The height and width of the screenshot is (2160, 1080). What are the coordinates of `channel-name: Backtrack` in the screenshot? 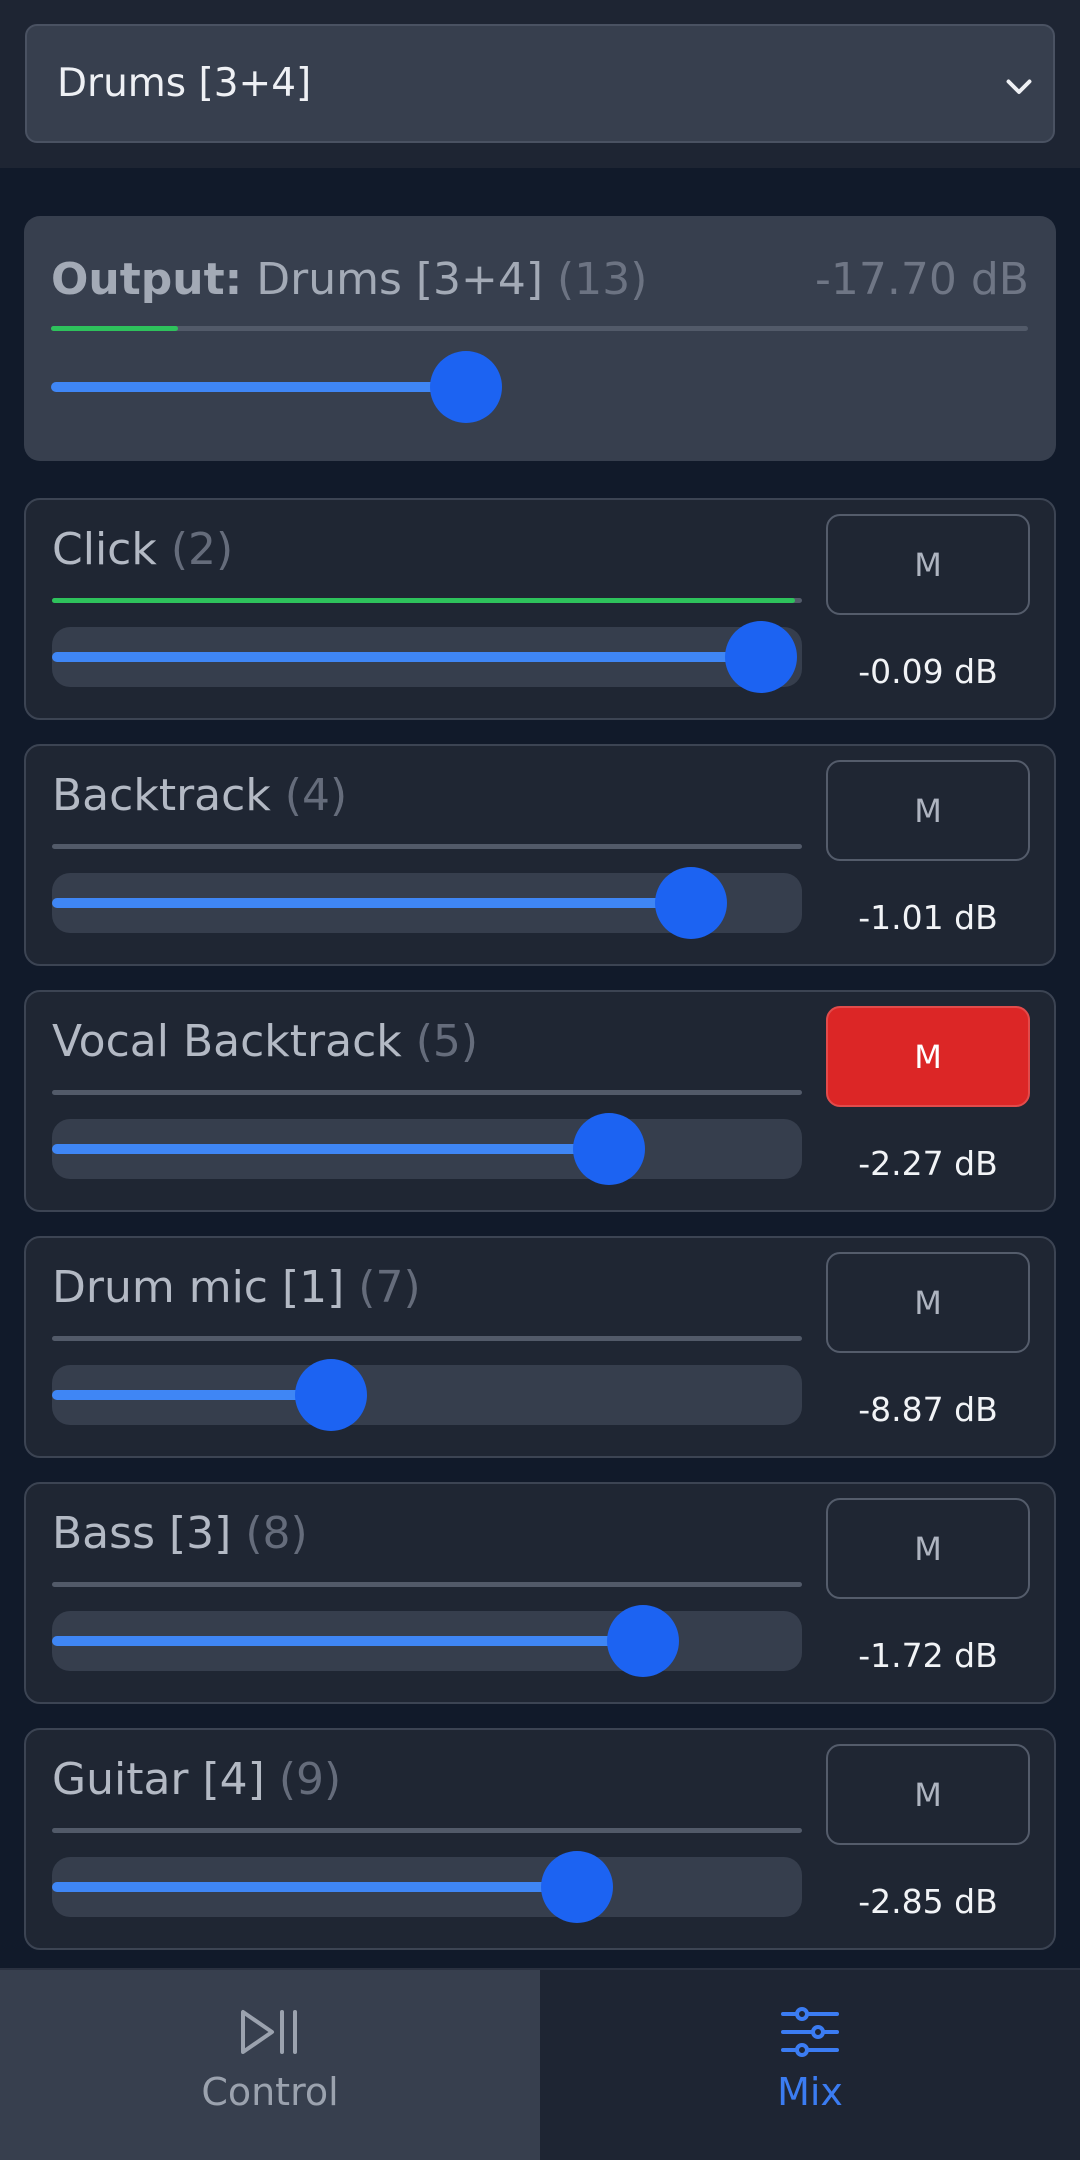 It's located at (161, 795).